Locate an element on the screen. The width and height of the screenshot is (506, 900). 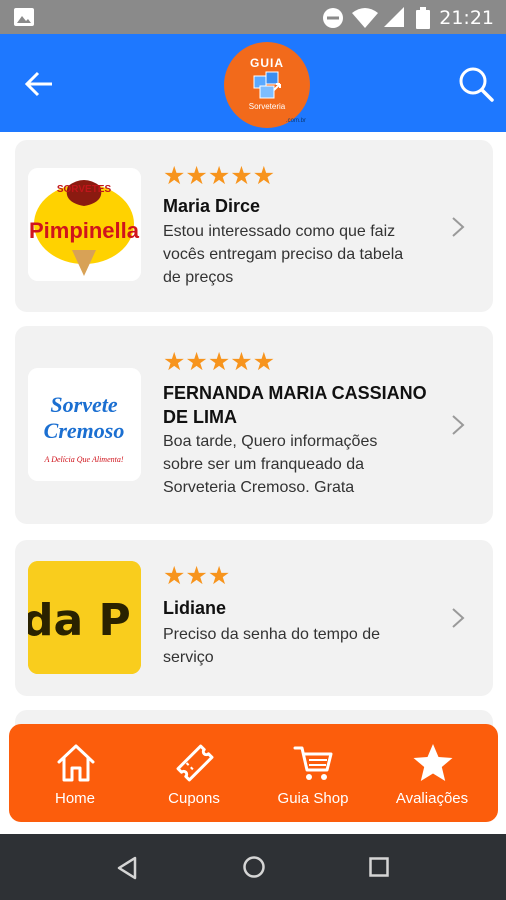
nav-avaliacoes: Avaliações is located at coordinates (432, 773).